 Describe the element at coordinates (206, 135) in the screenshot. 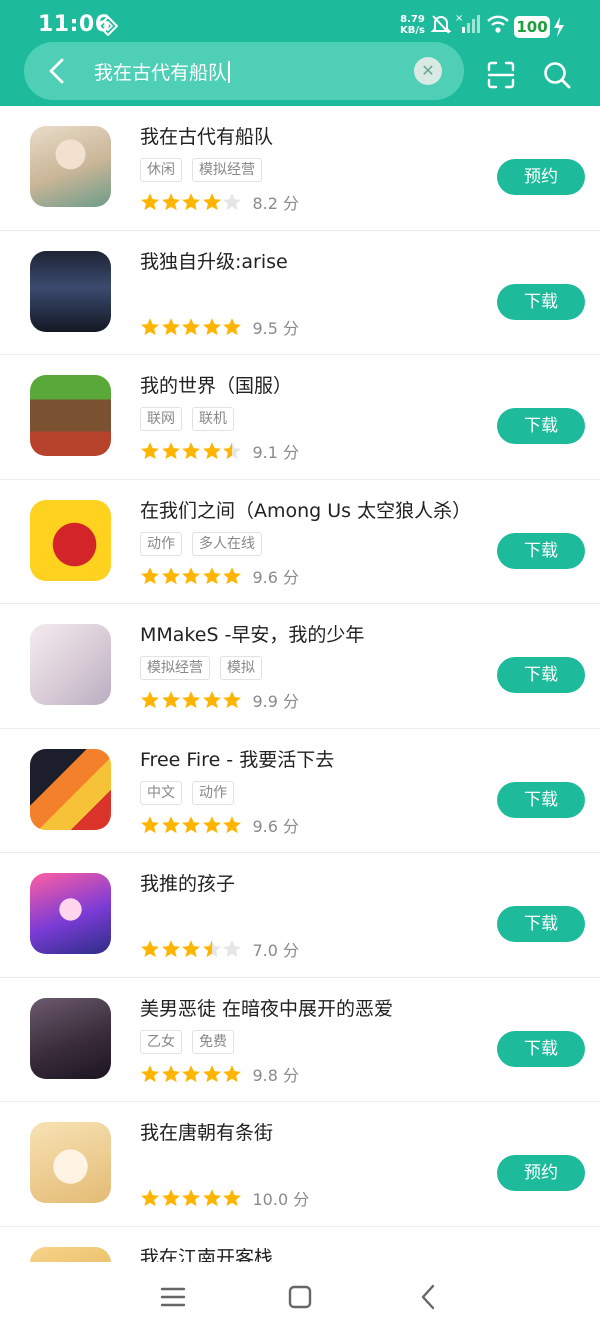

I see `app-title: 我在古代有船队` at that location.